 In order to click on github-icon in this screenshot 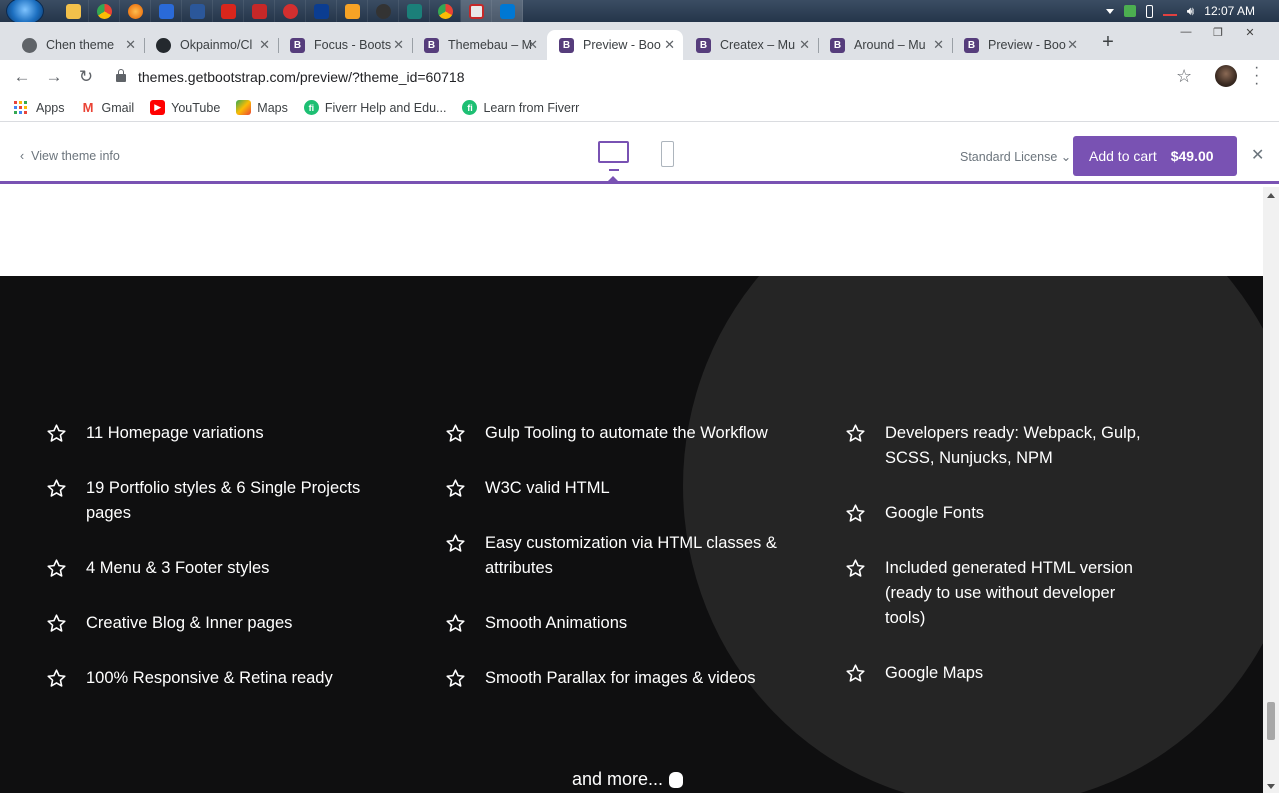, I will do `click(163, 45)`.